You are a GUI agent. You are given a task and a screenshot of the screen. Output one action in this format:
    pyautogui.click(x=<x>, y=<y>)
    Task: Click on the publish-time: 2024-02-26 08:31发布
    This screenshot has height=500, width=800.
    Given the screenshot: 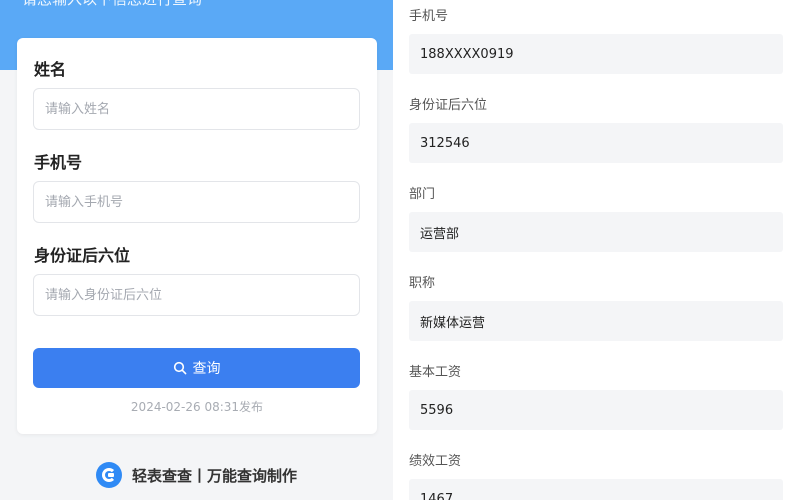 What is the action you would take?
    pyautogui.click(x=197, y=407)
    